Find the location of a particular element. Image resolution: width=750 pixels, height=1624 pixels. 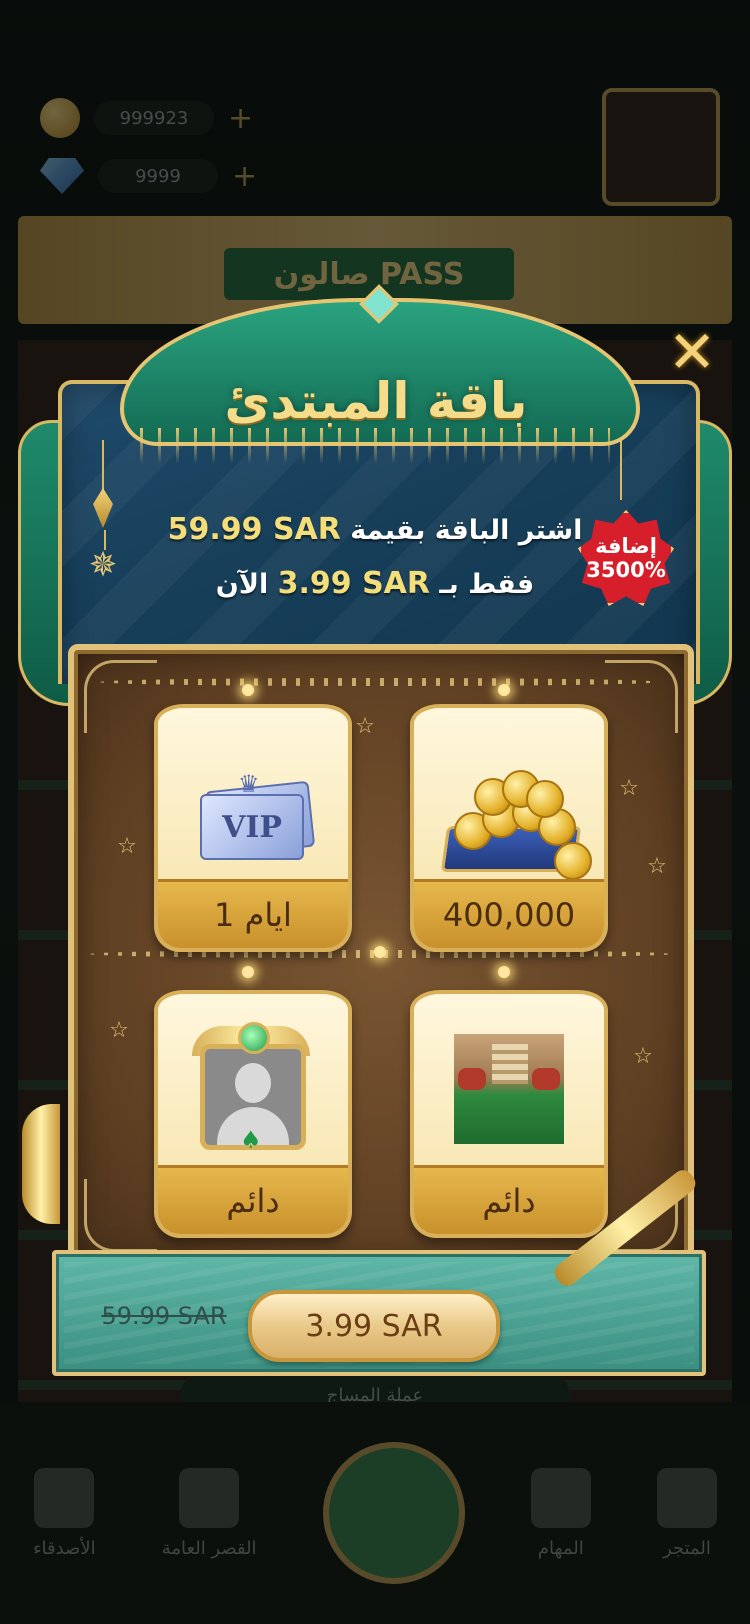

gold-coins-icon is located at coordinates (513, 822).